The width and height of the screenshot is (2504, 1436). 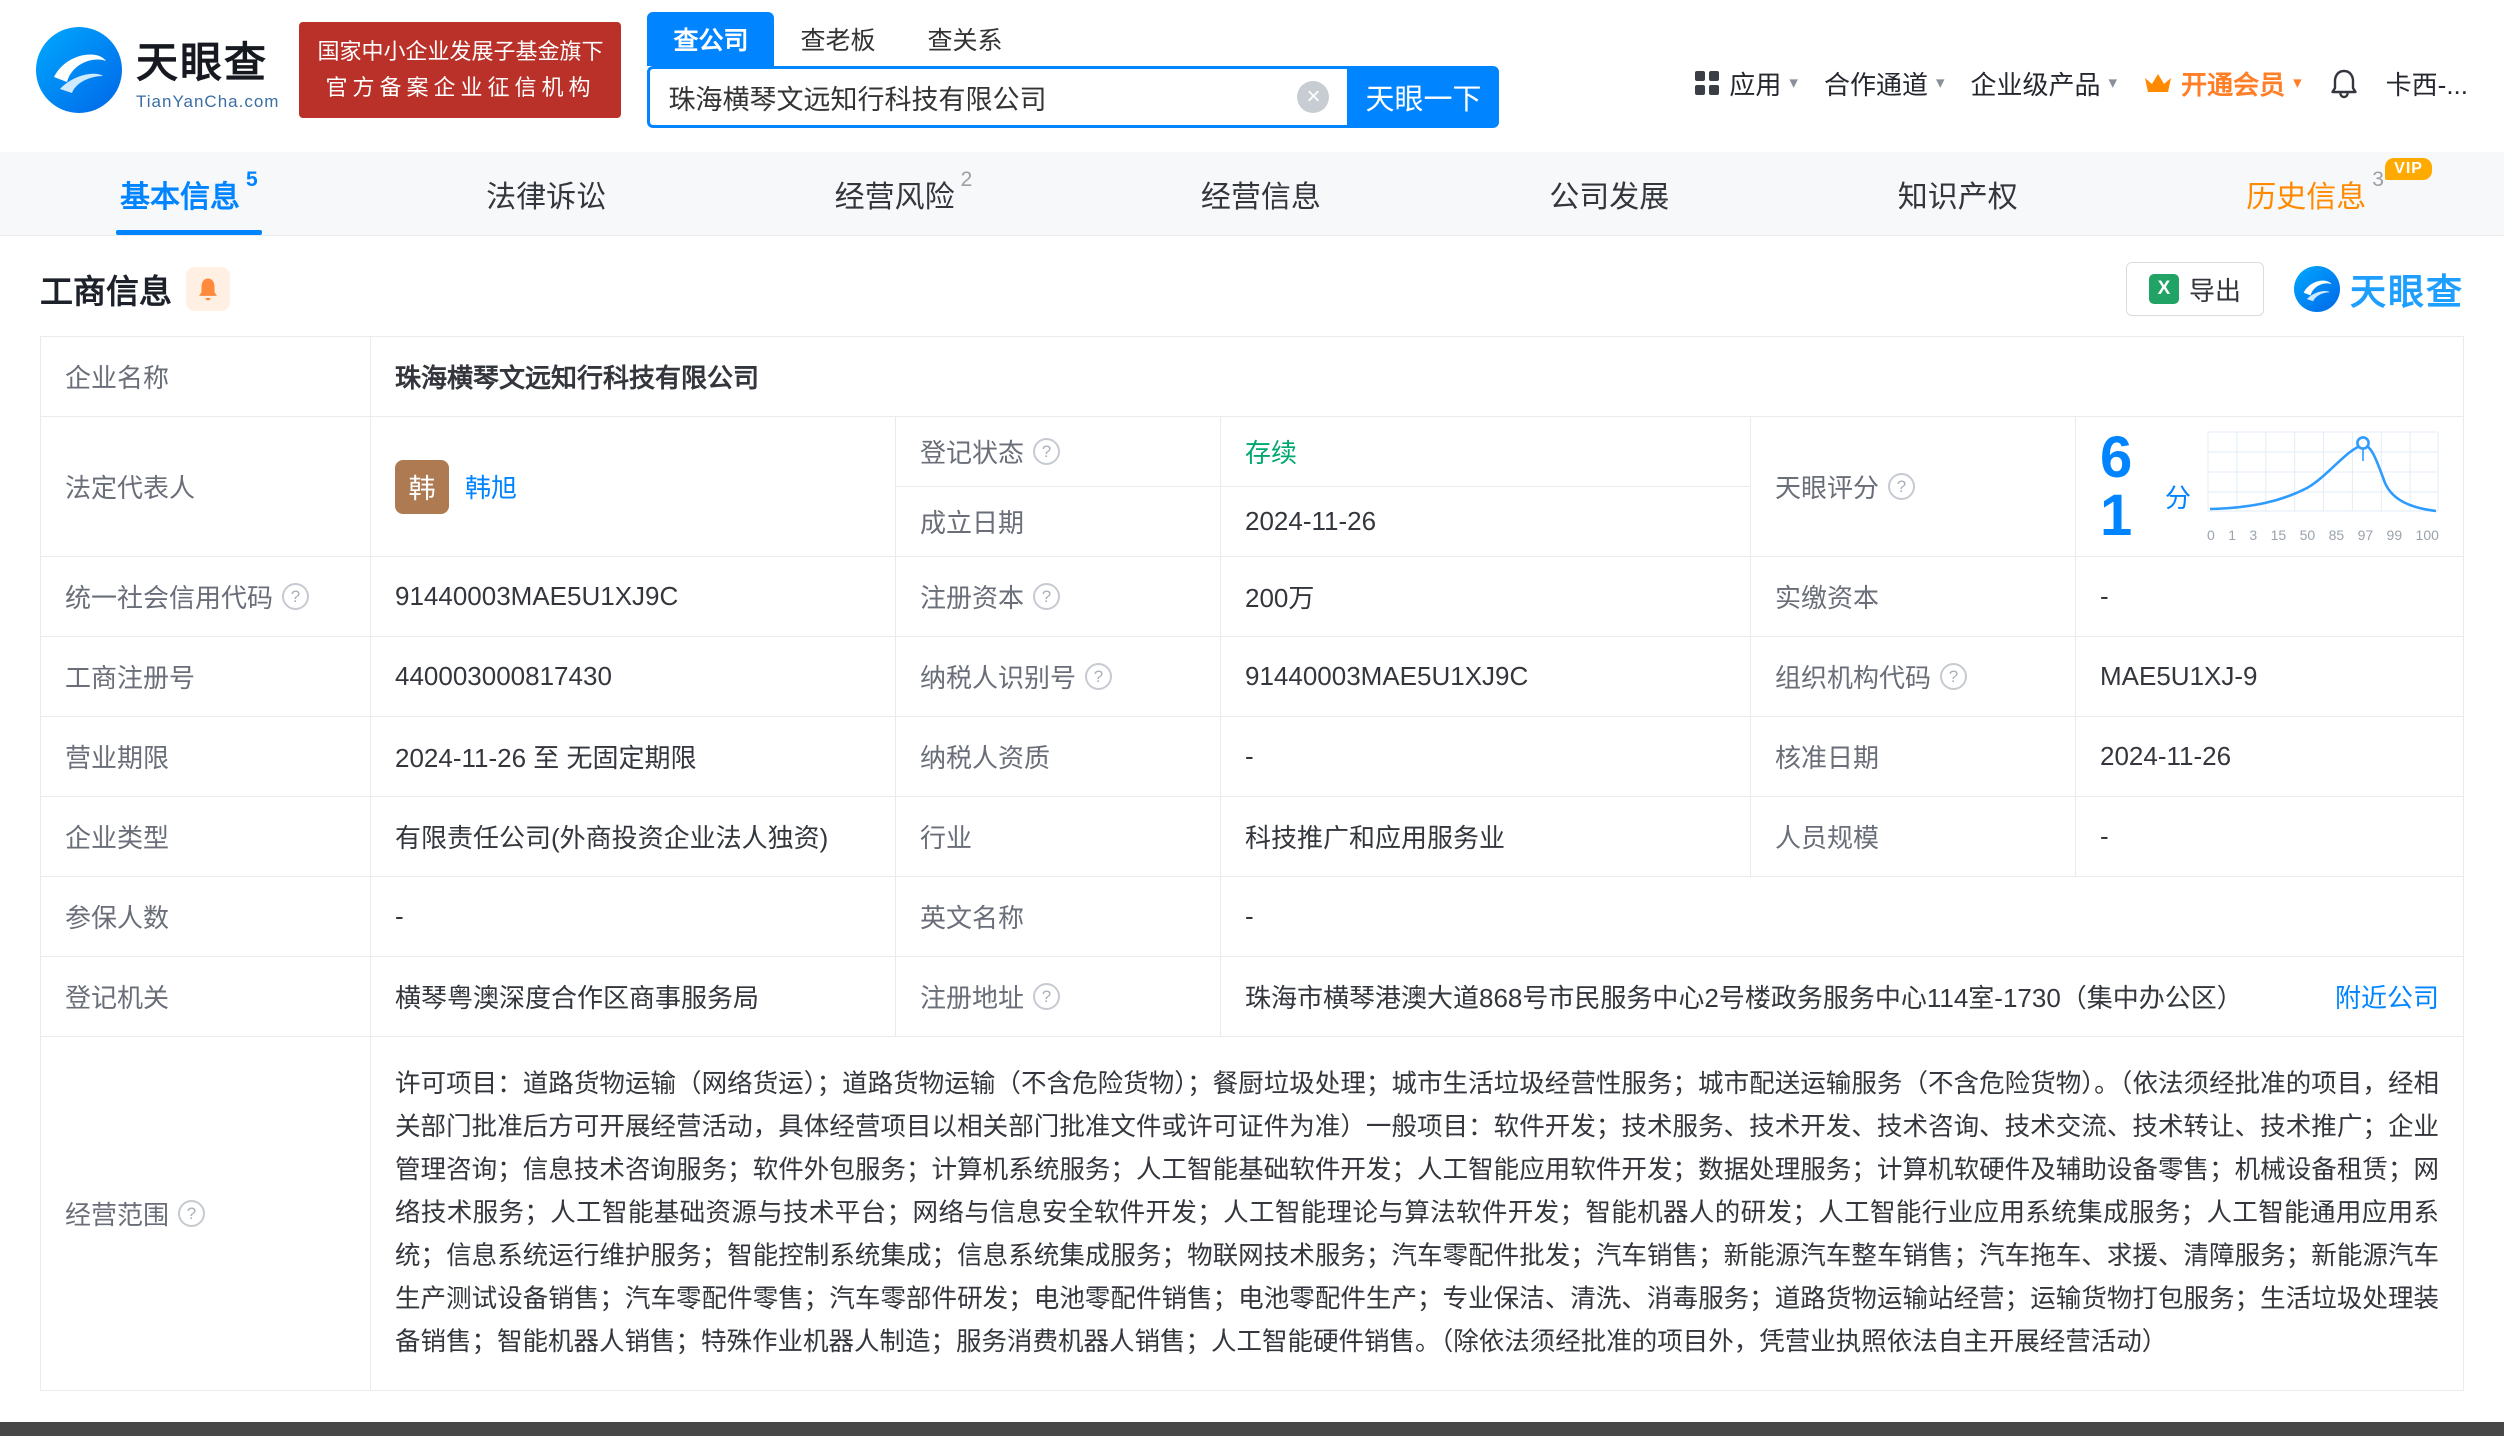 What do you see at coordinates (2177, 498) in the screenshot?
I see `score-unit: 分` at bounding box center [2177, 498].